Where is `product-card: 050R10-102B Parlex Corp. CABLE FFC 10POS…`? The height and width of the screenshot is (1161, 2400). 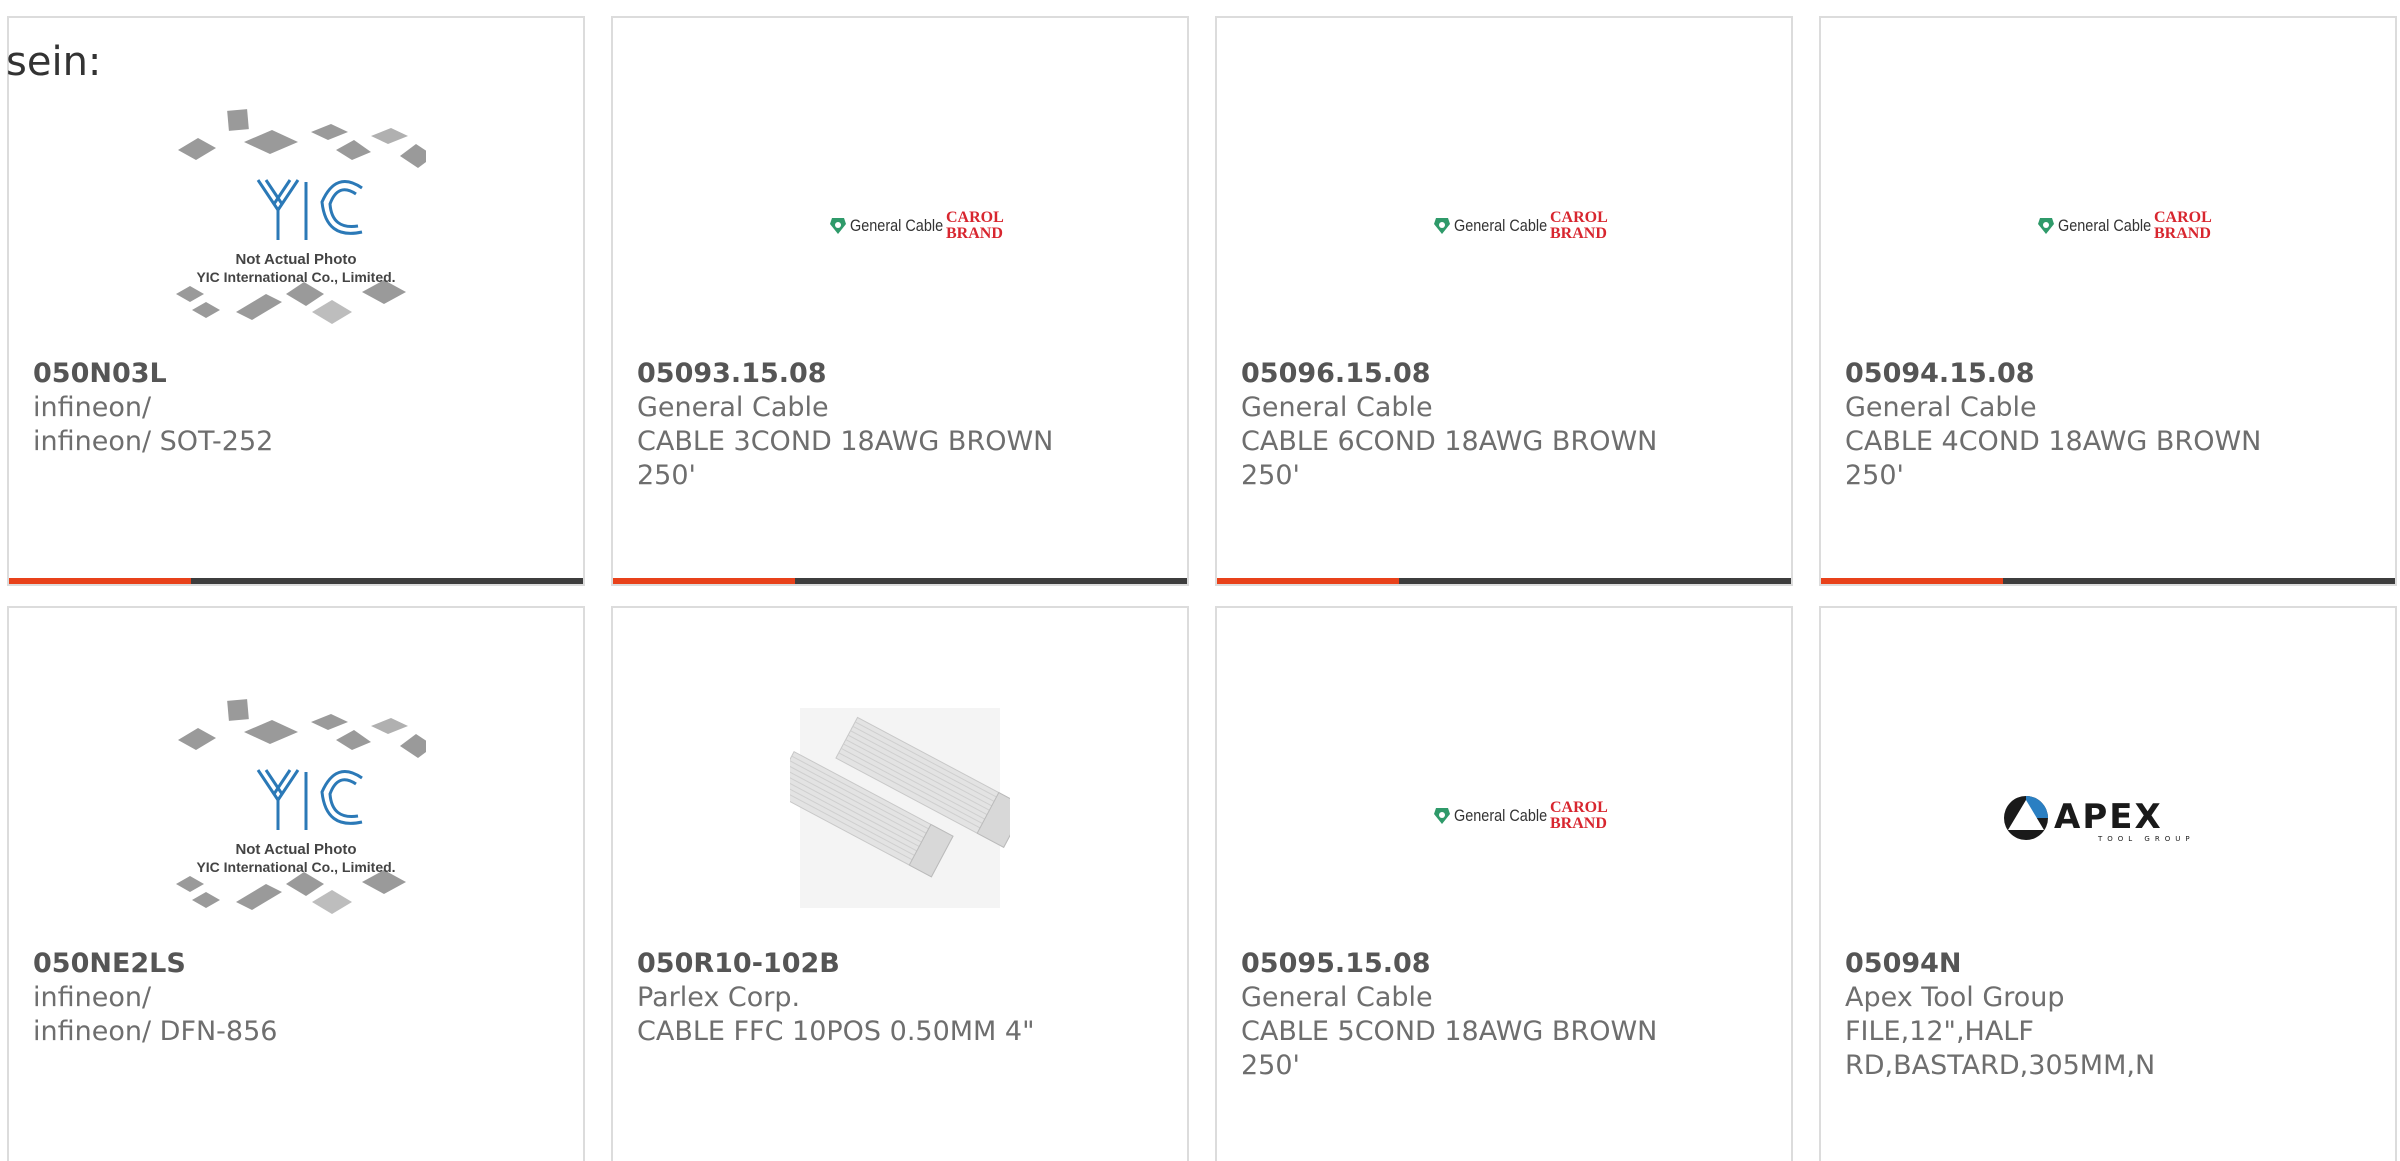 product-card: 050R10-102B Parlex Corp. CABLE FFC 10POS… is located at coordinates (900, 883).